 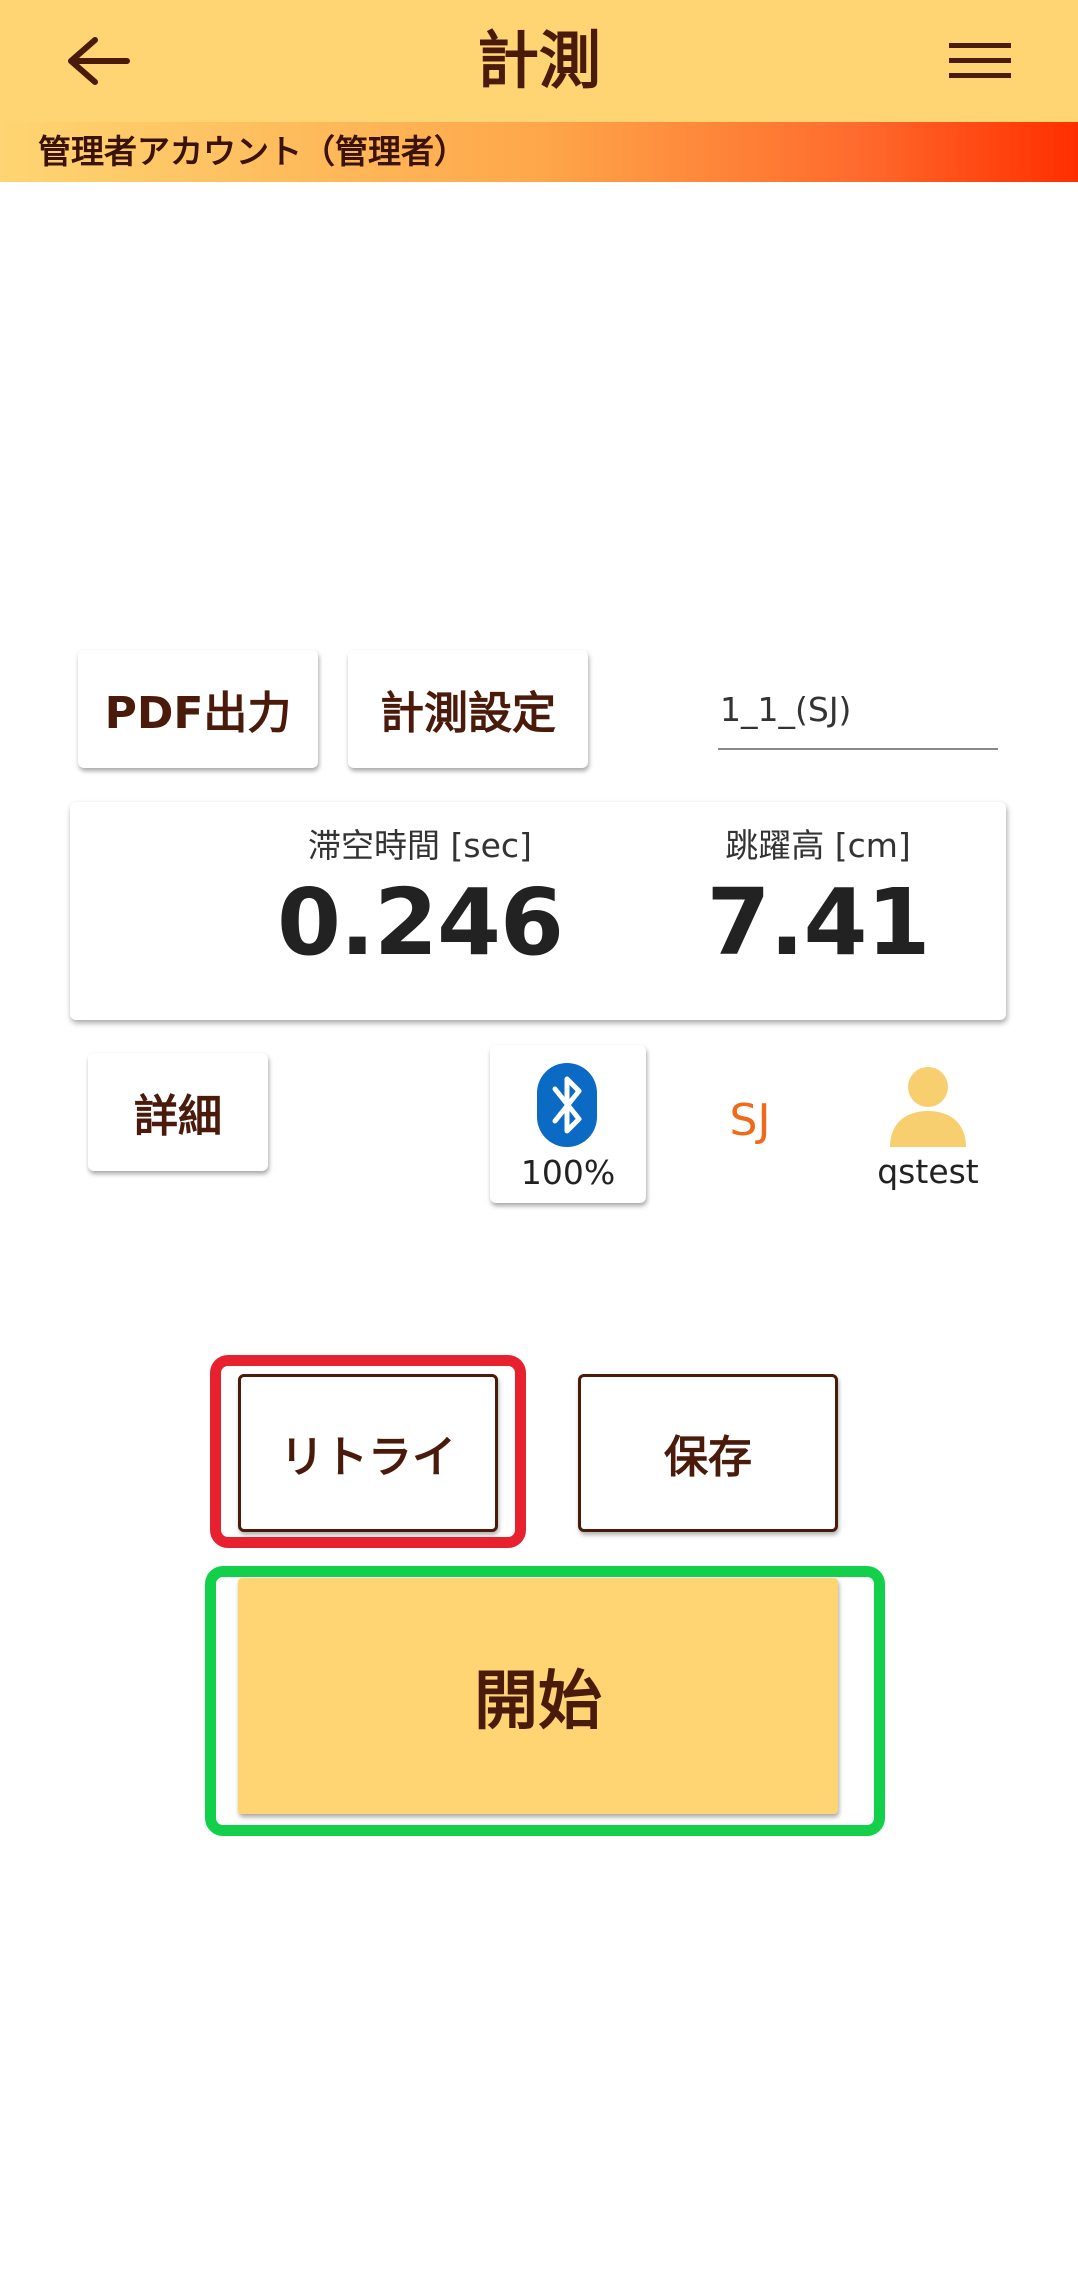 I want to click on menu-button, so click(x=980, y=61).